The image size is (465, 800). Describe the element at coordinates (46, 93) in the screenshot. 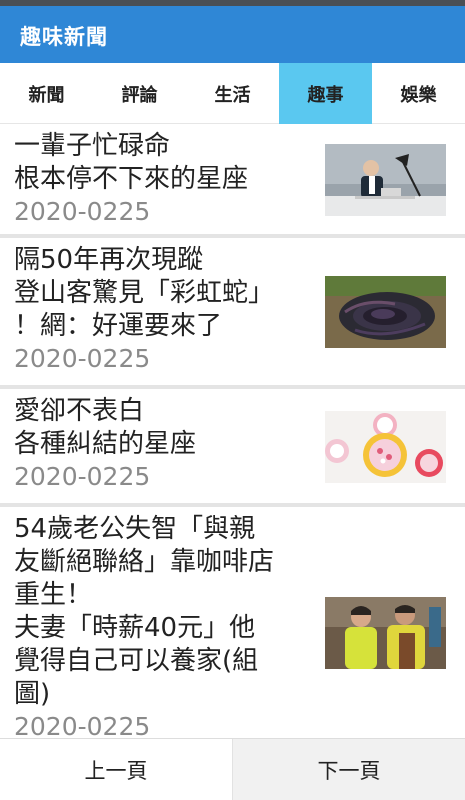

I see `tab-news: 新聞` at that location.